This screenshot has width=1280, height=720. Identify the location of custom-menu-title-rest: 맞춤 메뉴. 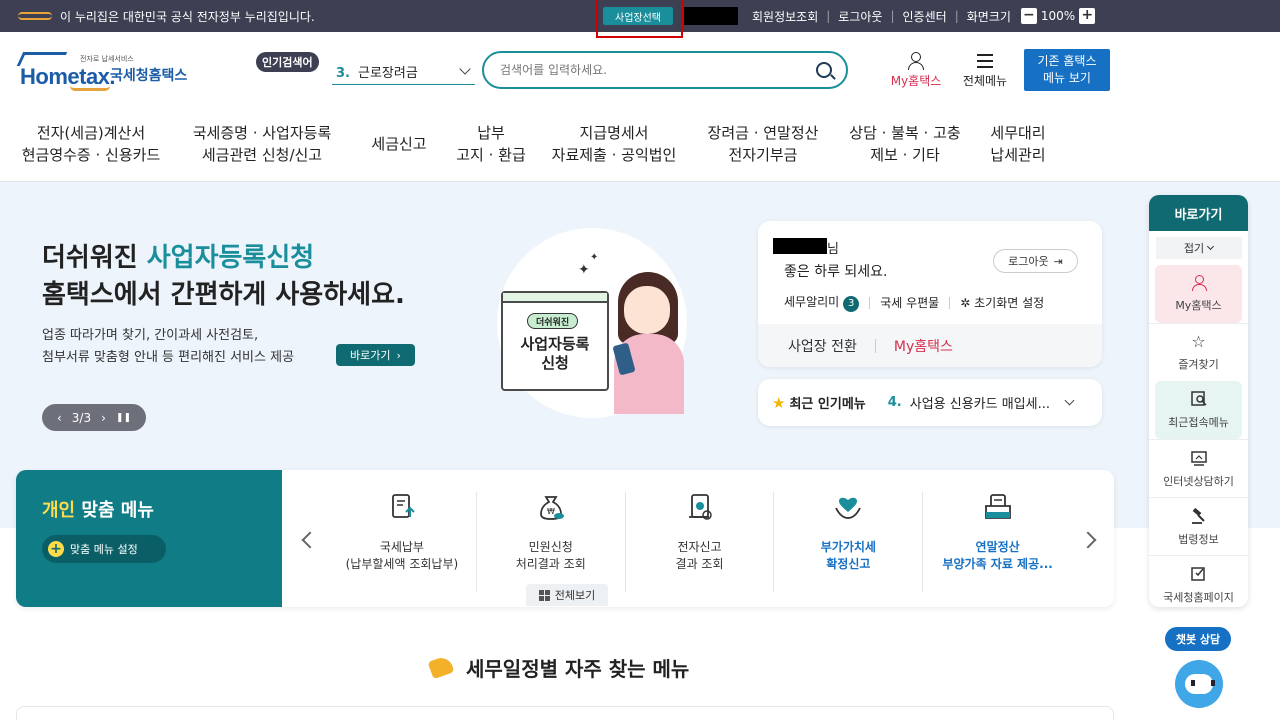
(114, 510).